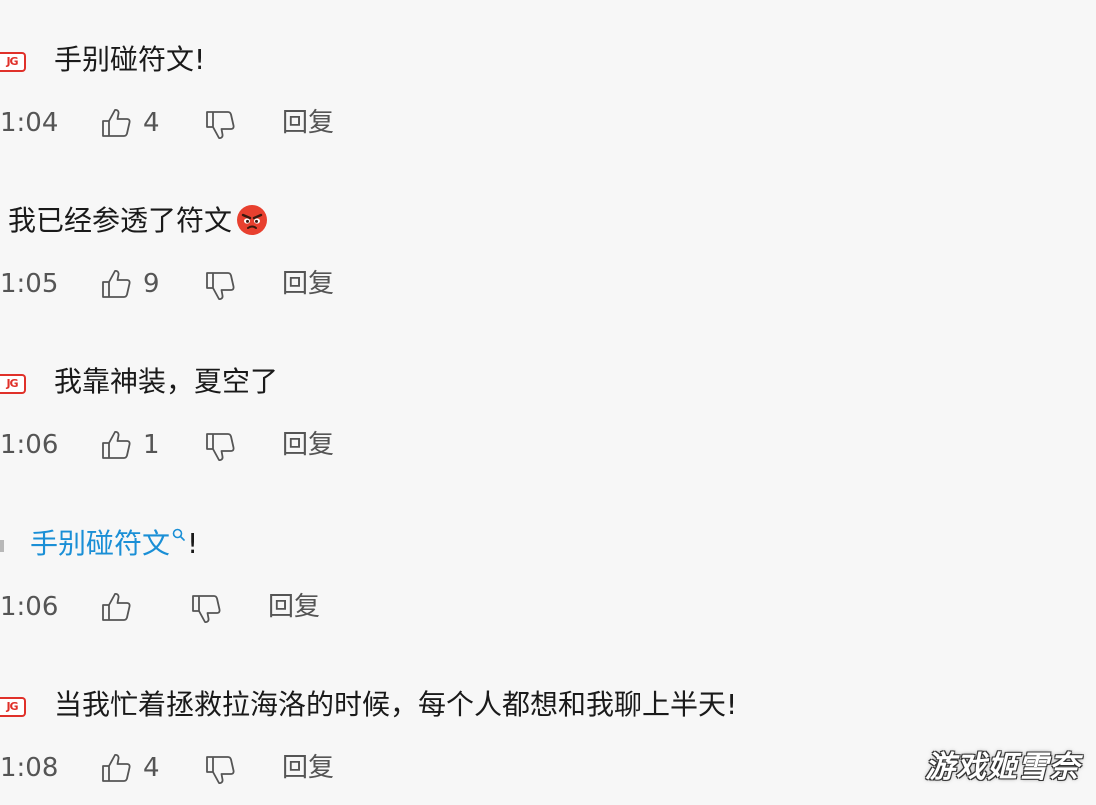 This screenshot has width=1096, height=805. Describe the element at coordinates (151, 445) in the screenshot. I see `like-count: 1` at that location.